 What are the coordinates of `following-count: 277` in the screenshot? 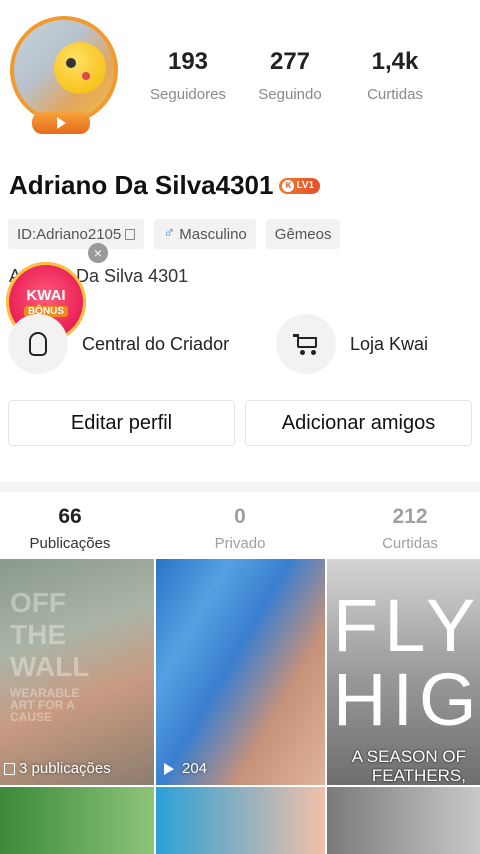 It's located at (290, 61).